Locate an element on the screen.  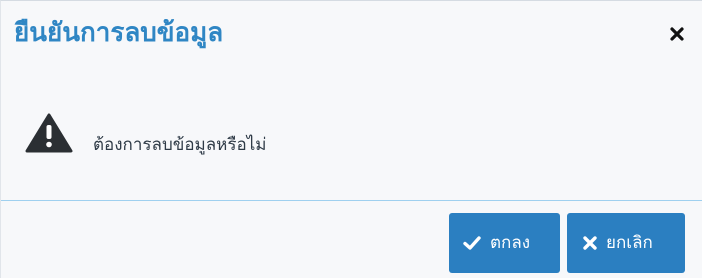
ok-button-label: ตกลง is located at coordinates (510, 243).